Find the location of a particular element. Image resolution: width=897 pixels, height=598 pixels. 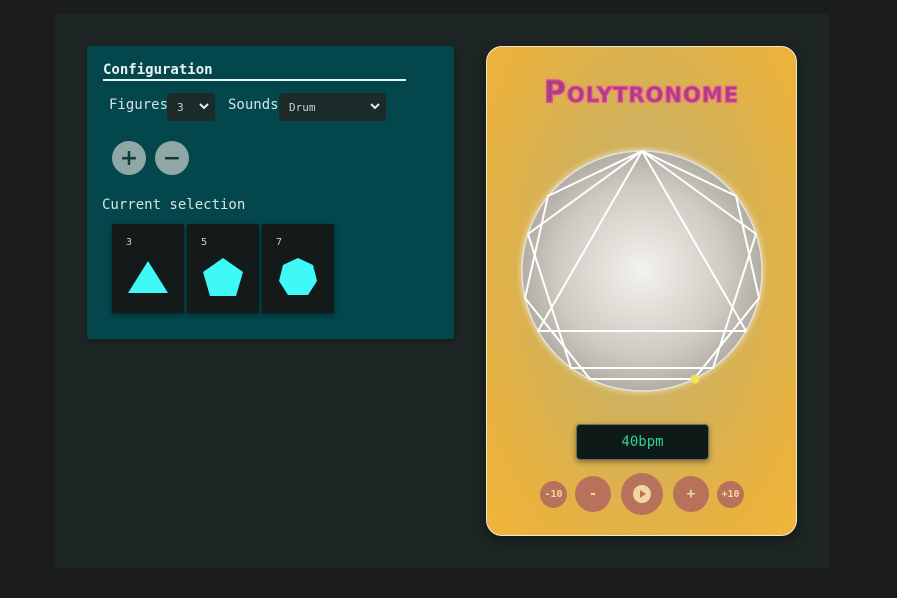

triangle-icon is located at coordinates (148, 277).